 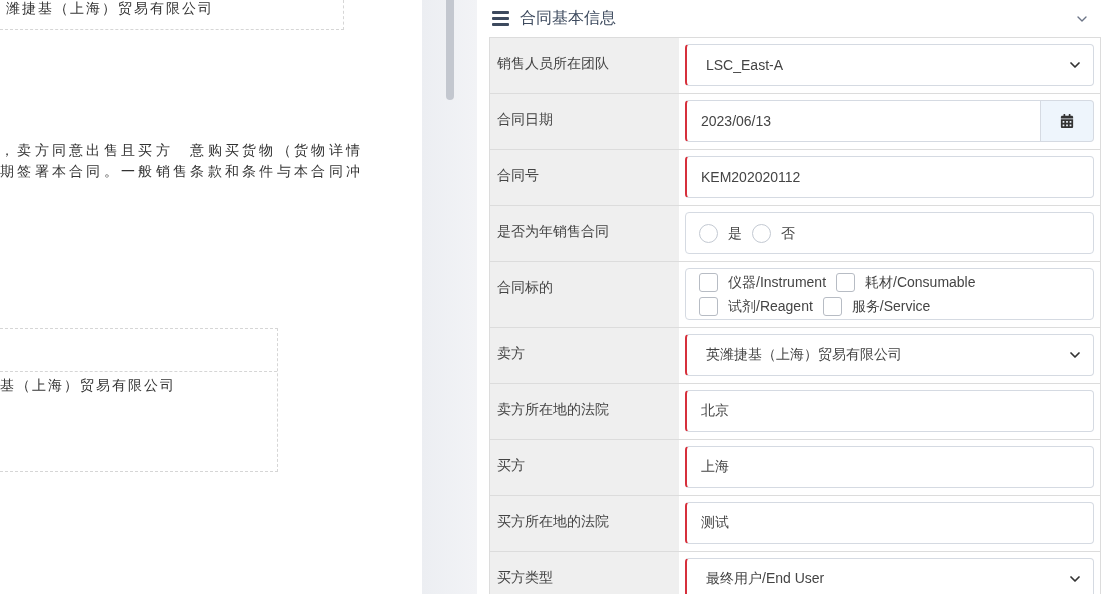 What do you see at coordinates (568, 18) in the screenshot?
I see `section-title: 合同基本信息` at bounding box center [568, 18].